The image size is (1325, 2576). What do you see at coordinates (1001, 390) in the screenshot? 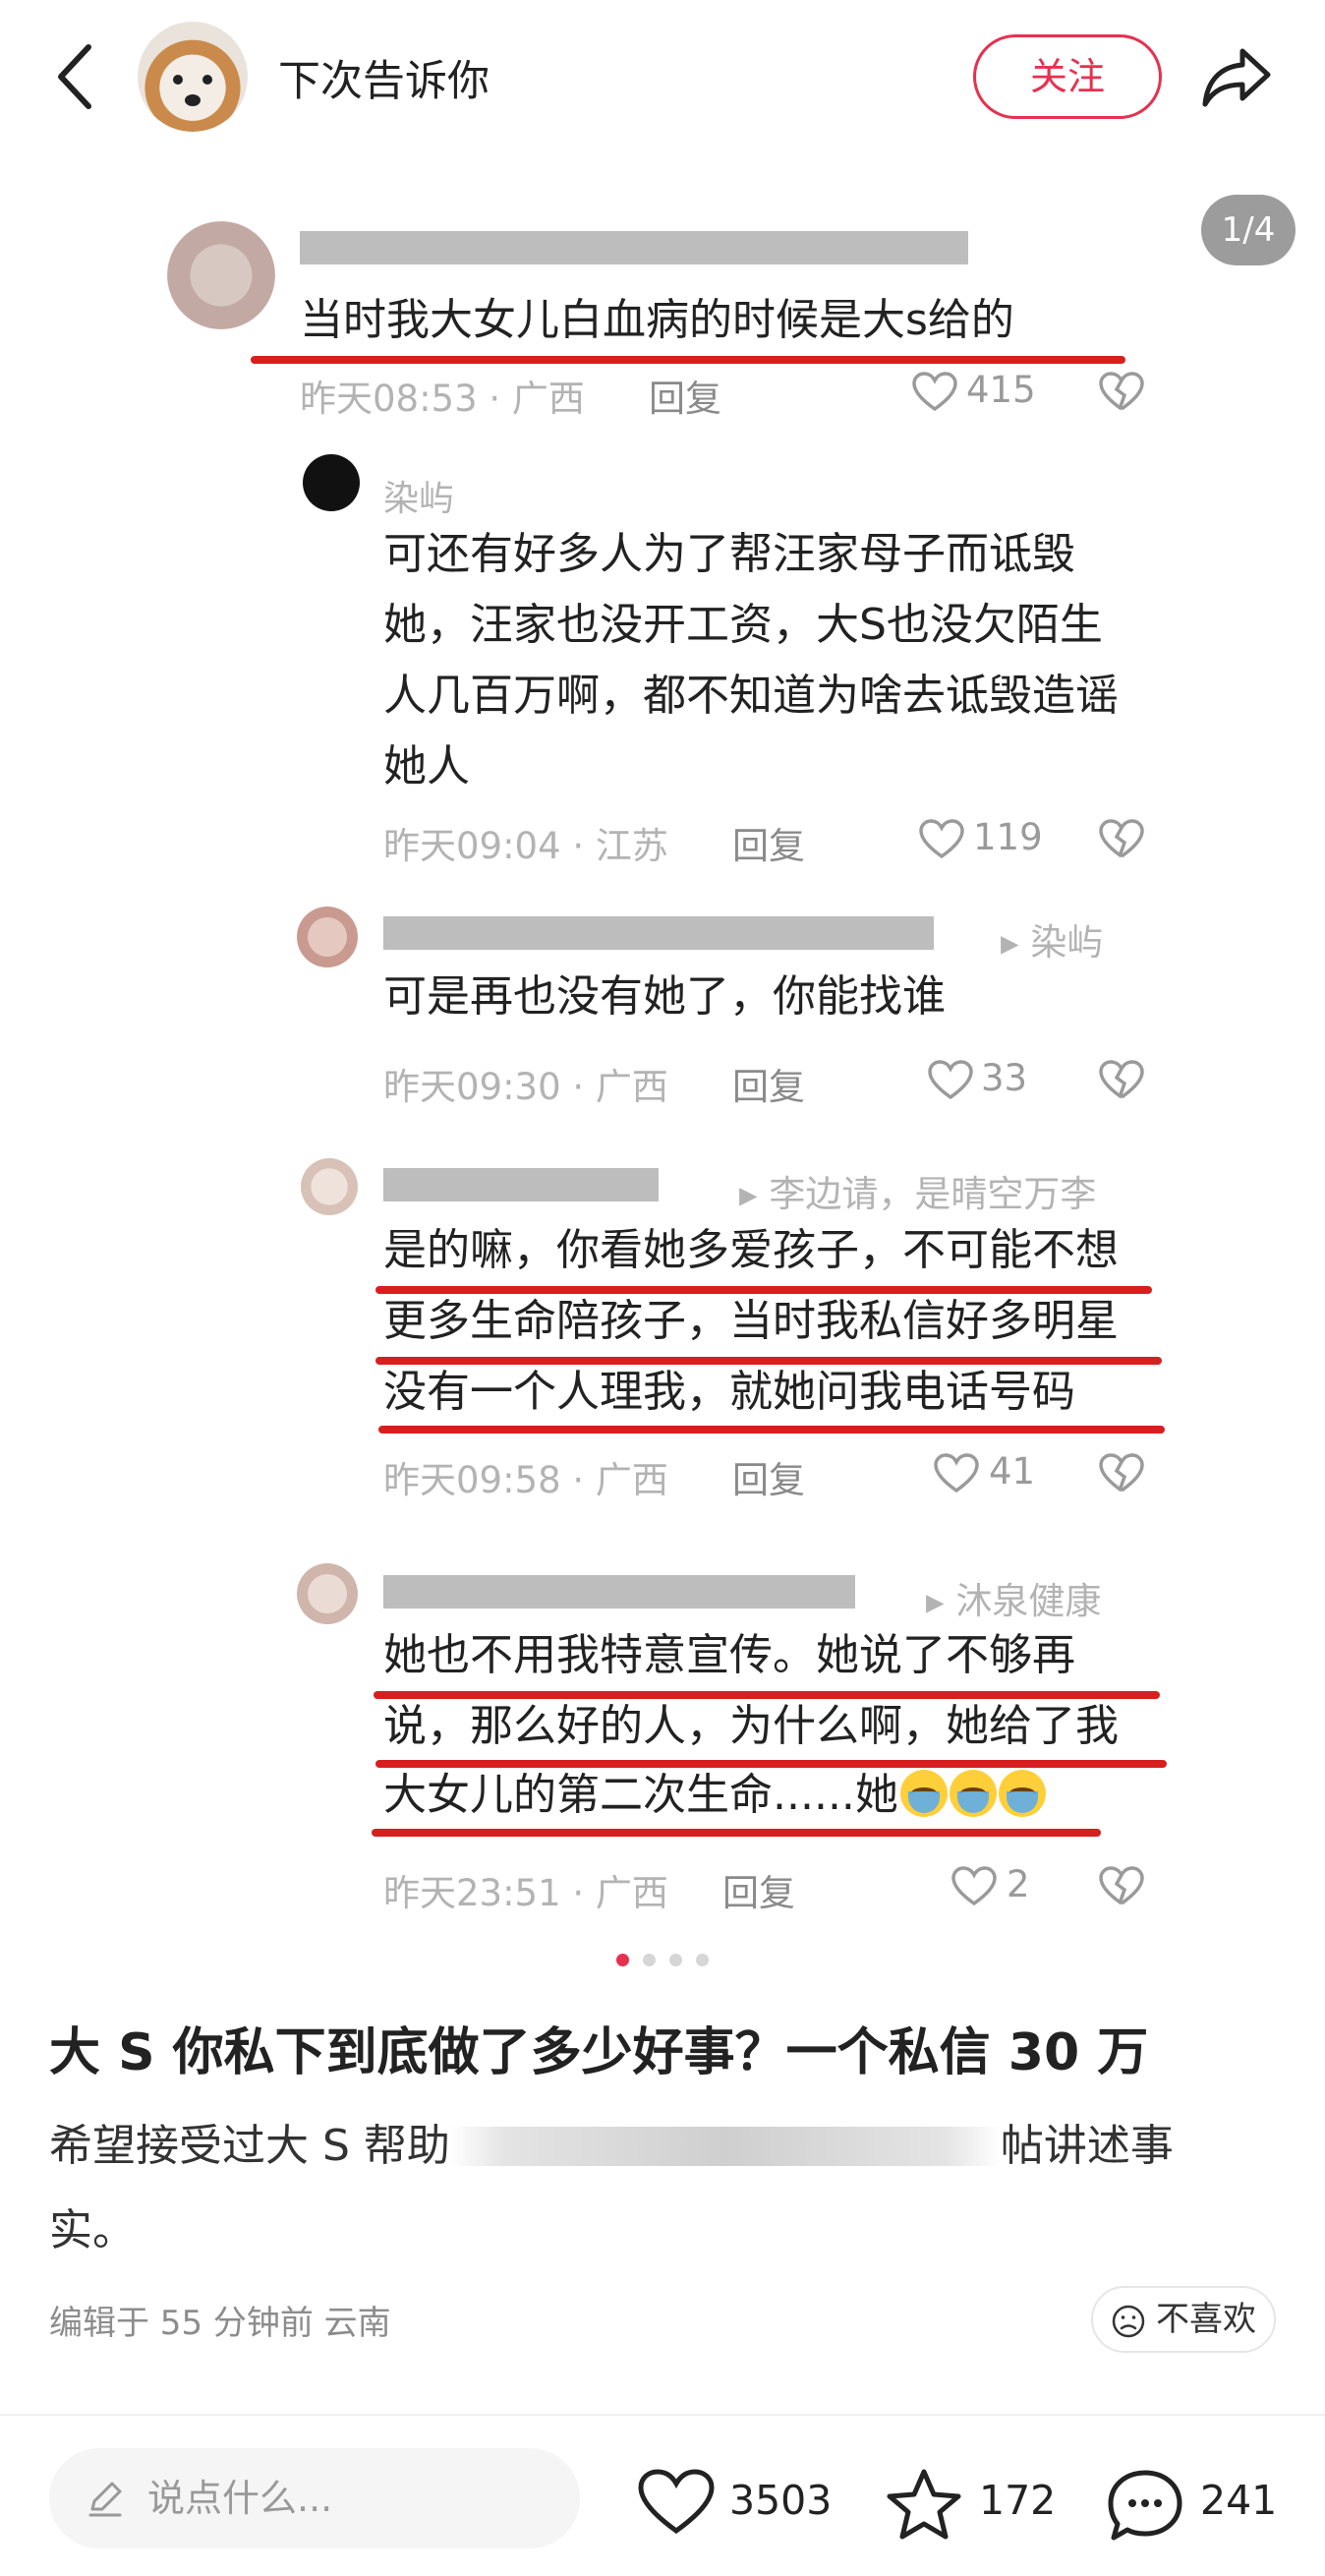
I see `like-count: 415` at bounding box center [1001, 390].